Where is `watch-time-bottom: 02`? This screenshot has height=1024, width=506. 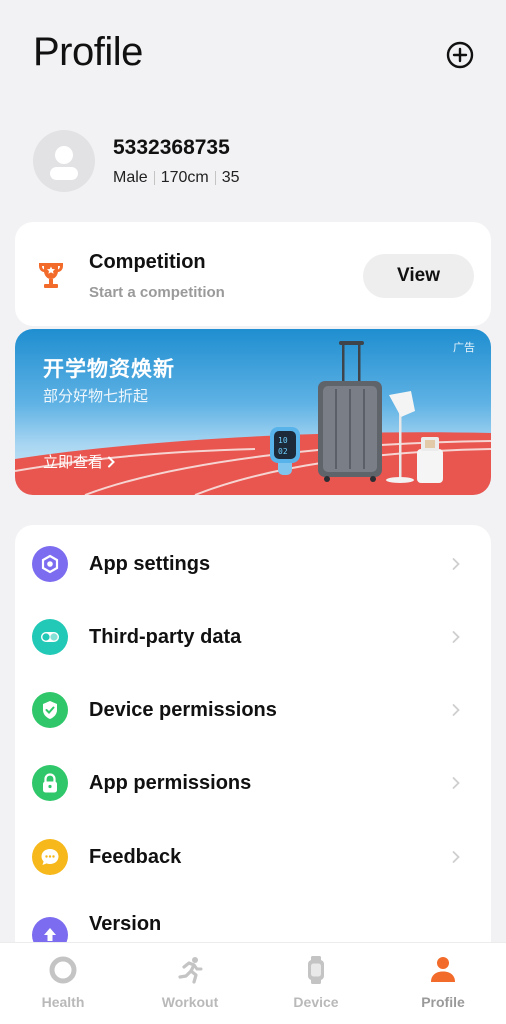
watch-time-bottom: 02 is located at coordinates (283, 451).